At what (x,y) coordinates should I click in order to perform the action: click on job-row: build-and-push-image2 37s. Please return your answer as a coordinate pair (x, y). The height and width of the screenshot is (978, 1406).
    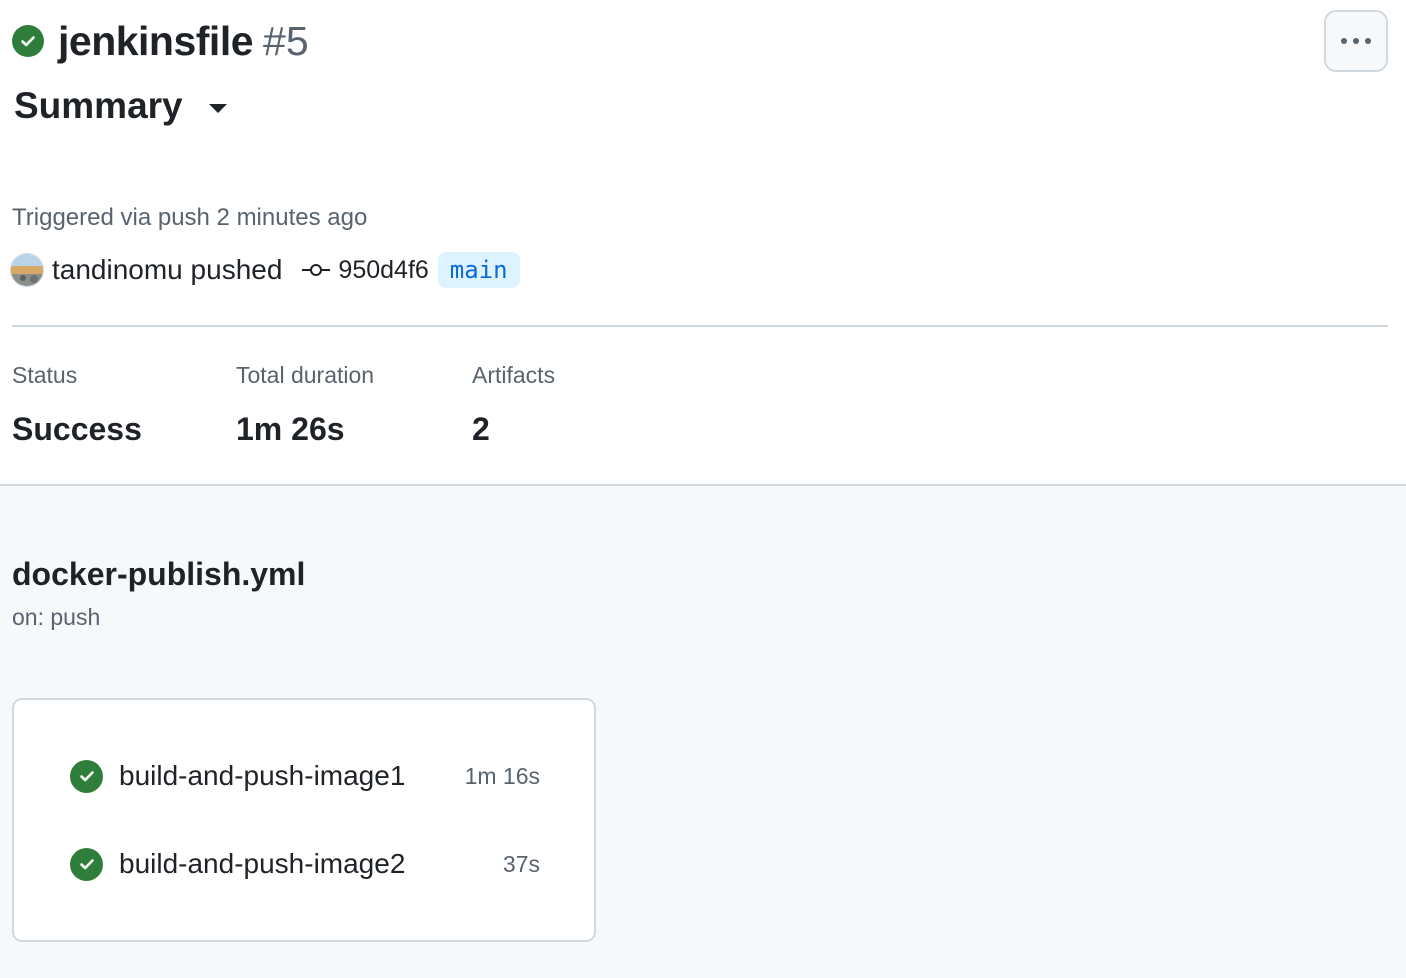
    Looking at the image, I should click on (305, 864).